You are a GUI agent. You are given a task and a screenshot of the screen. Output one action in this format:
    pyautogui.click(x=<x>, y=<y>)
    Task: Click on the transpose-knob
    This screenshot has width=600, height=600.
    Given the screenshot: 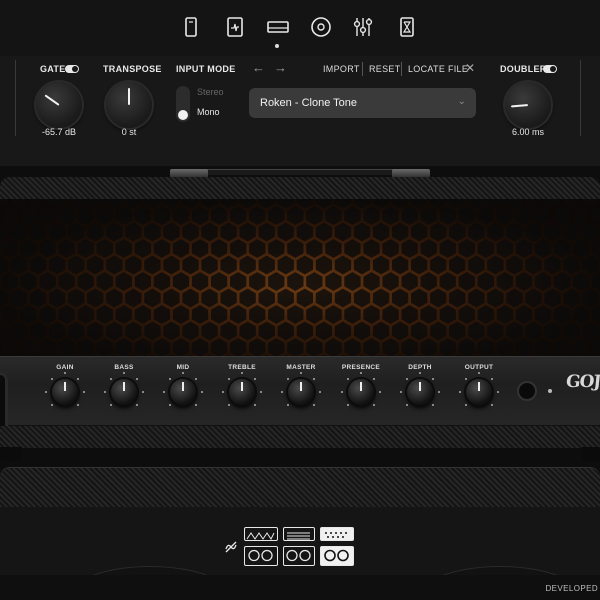 What is the action you would take?
    pyautogui.click(x=129, y=105)
    